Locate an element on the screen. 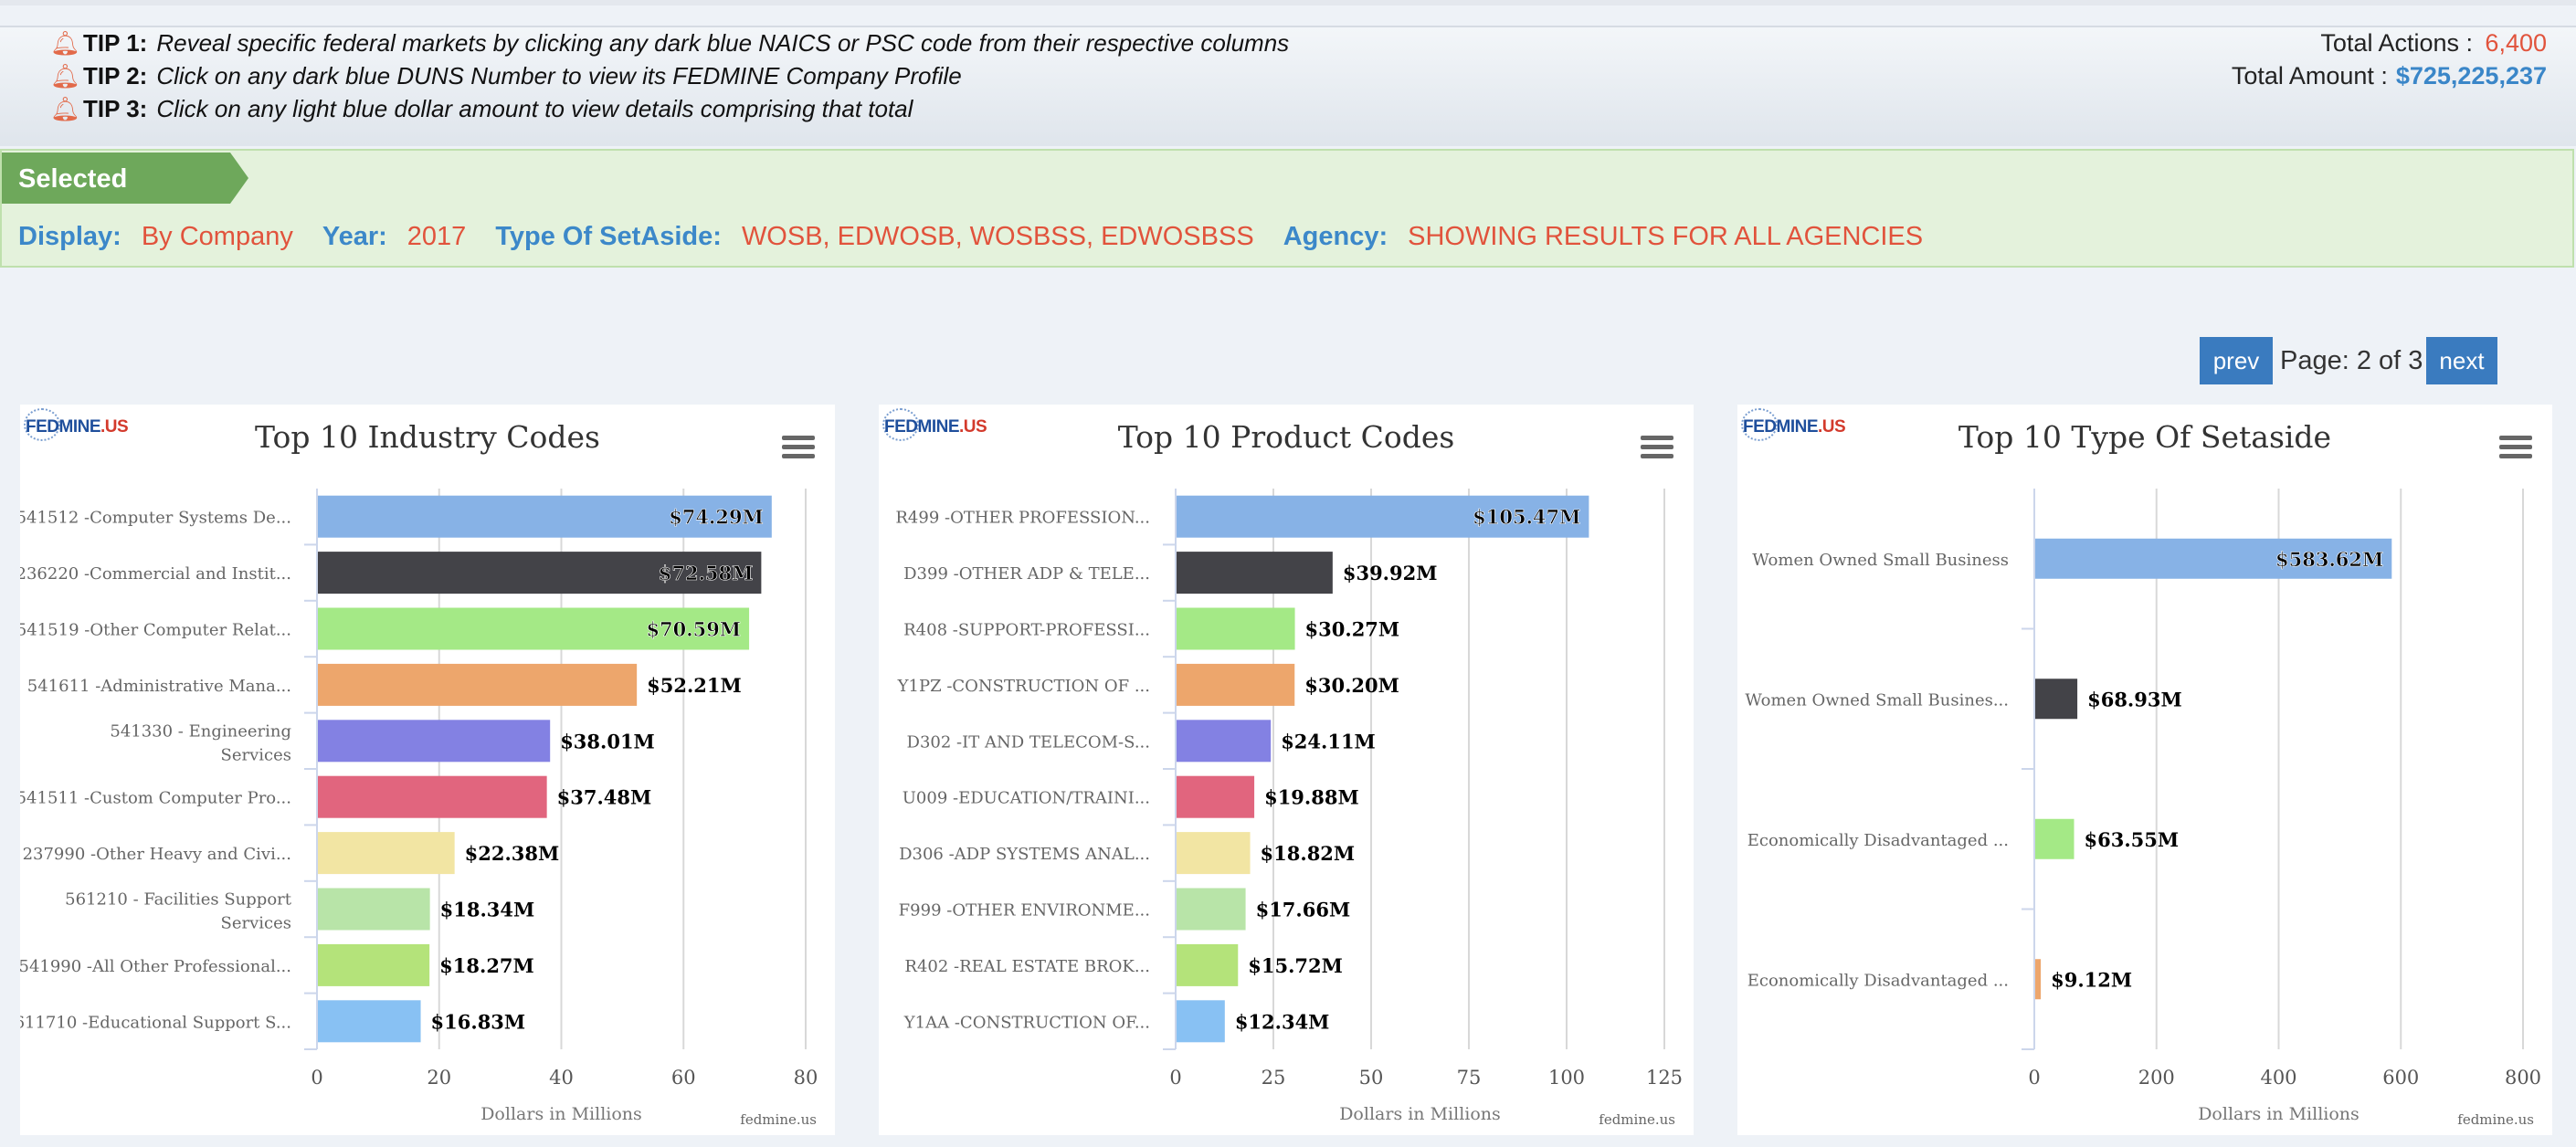 The width and height of the screenshot is (2576, 1147). data-label: $37.48M is located at coordinates (604, 797).